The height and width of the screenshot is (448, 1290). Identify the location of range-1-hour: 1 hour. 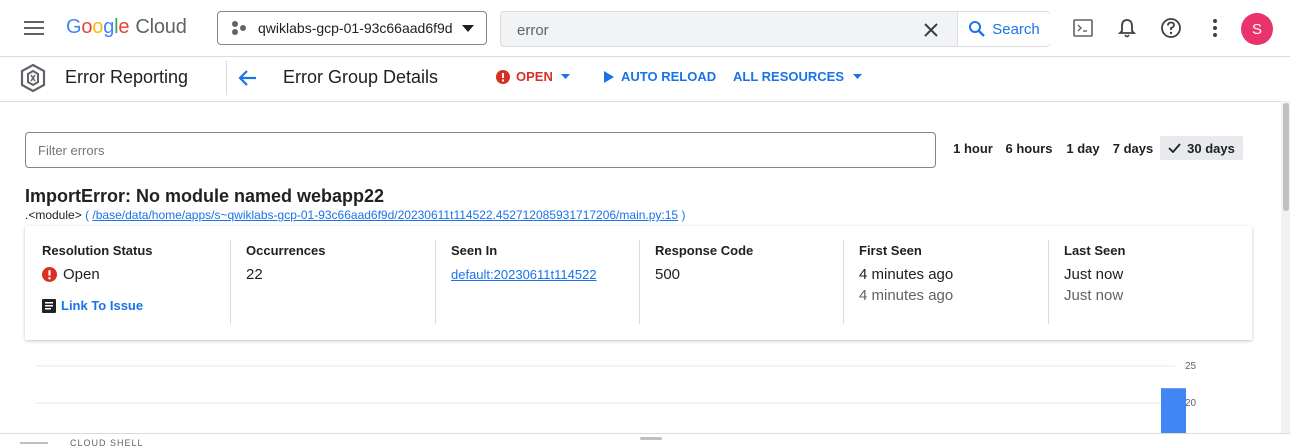
(973, 148).